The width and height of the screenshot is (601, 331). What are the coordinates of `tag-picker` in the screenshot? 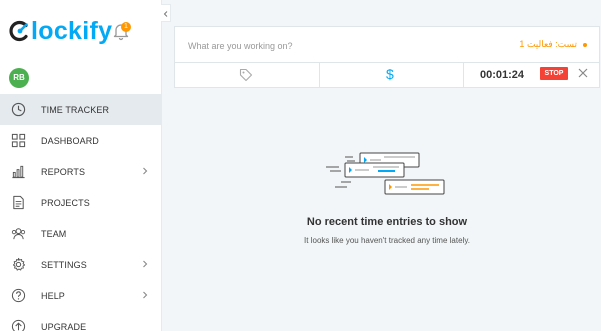 It's located at (247, 75).